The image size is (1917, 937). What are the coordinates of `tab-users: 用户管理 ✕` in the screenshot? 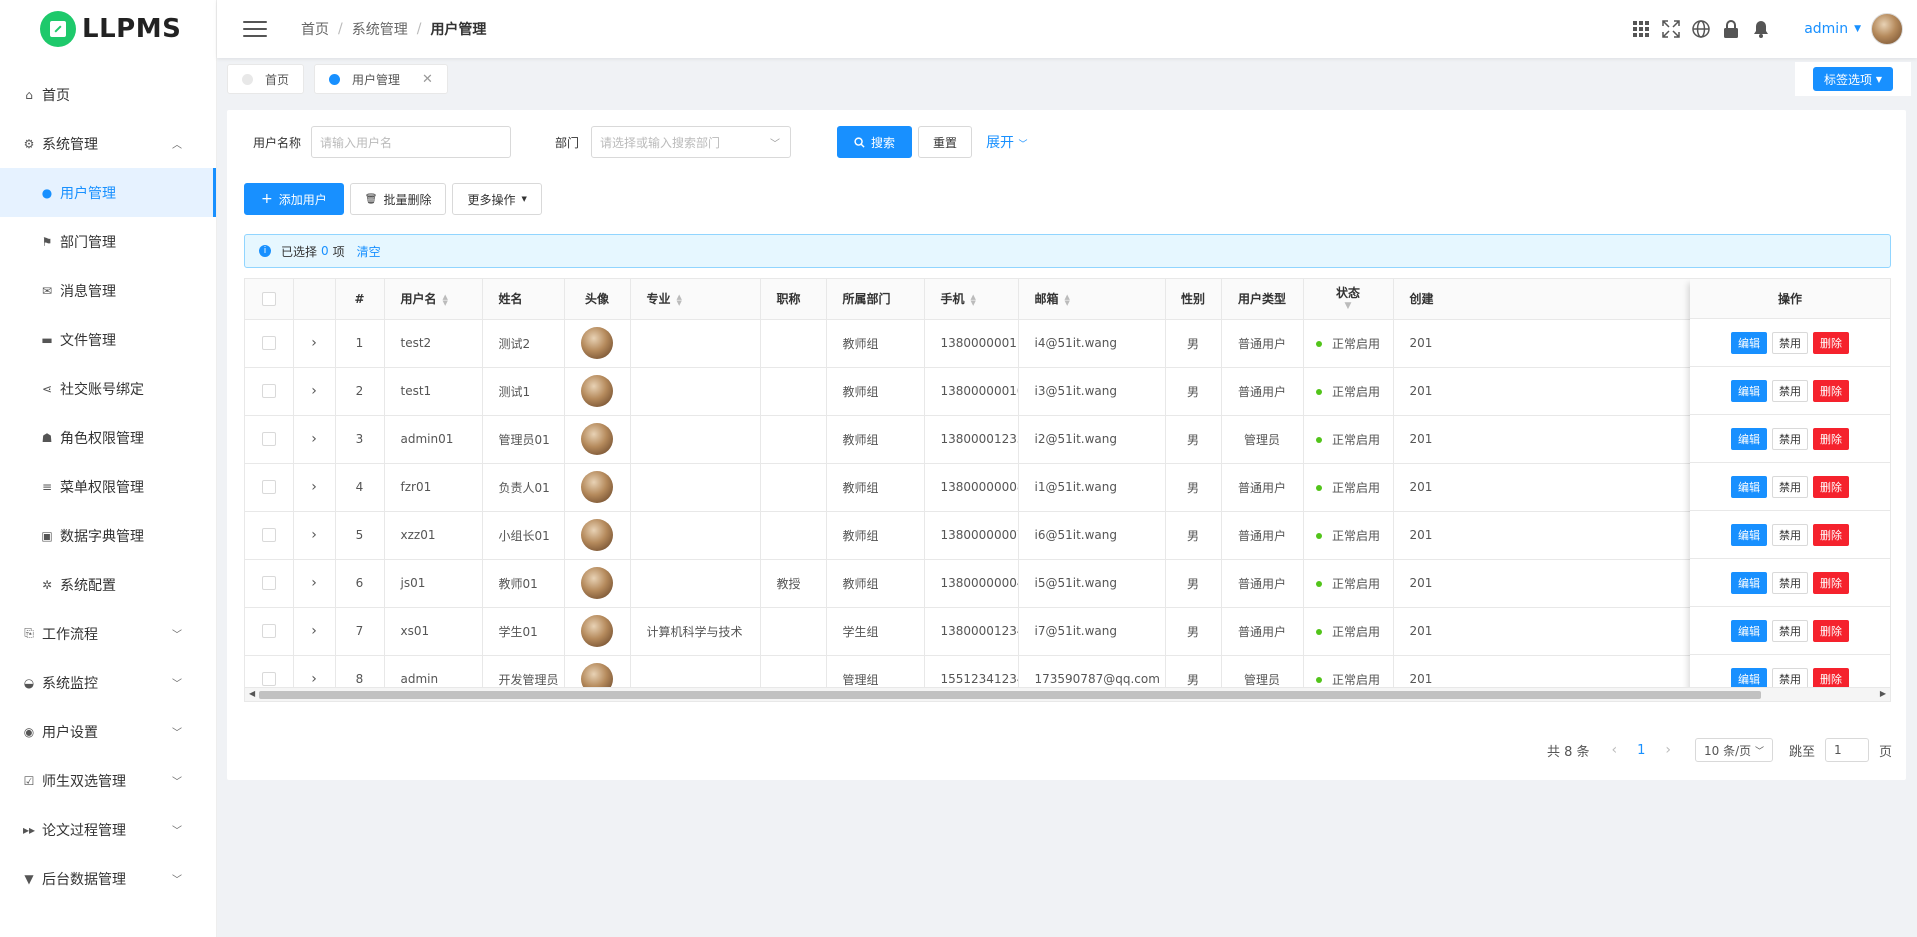 It's located at (381, 79).